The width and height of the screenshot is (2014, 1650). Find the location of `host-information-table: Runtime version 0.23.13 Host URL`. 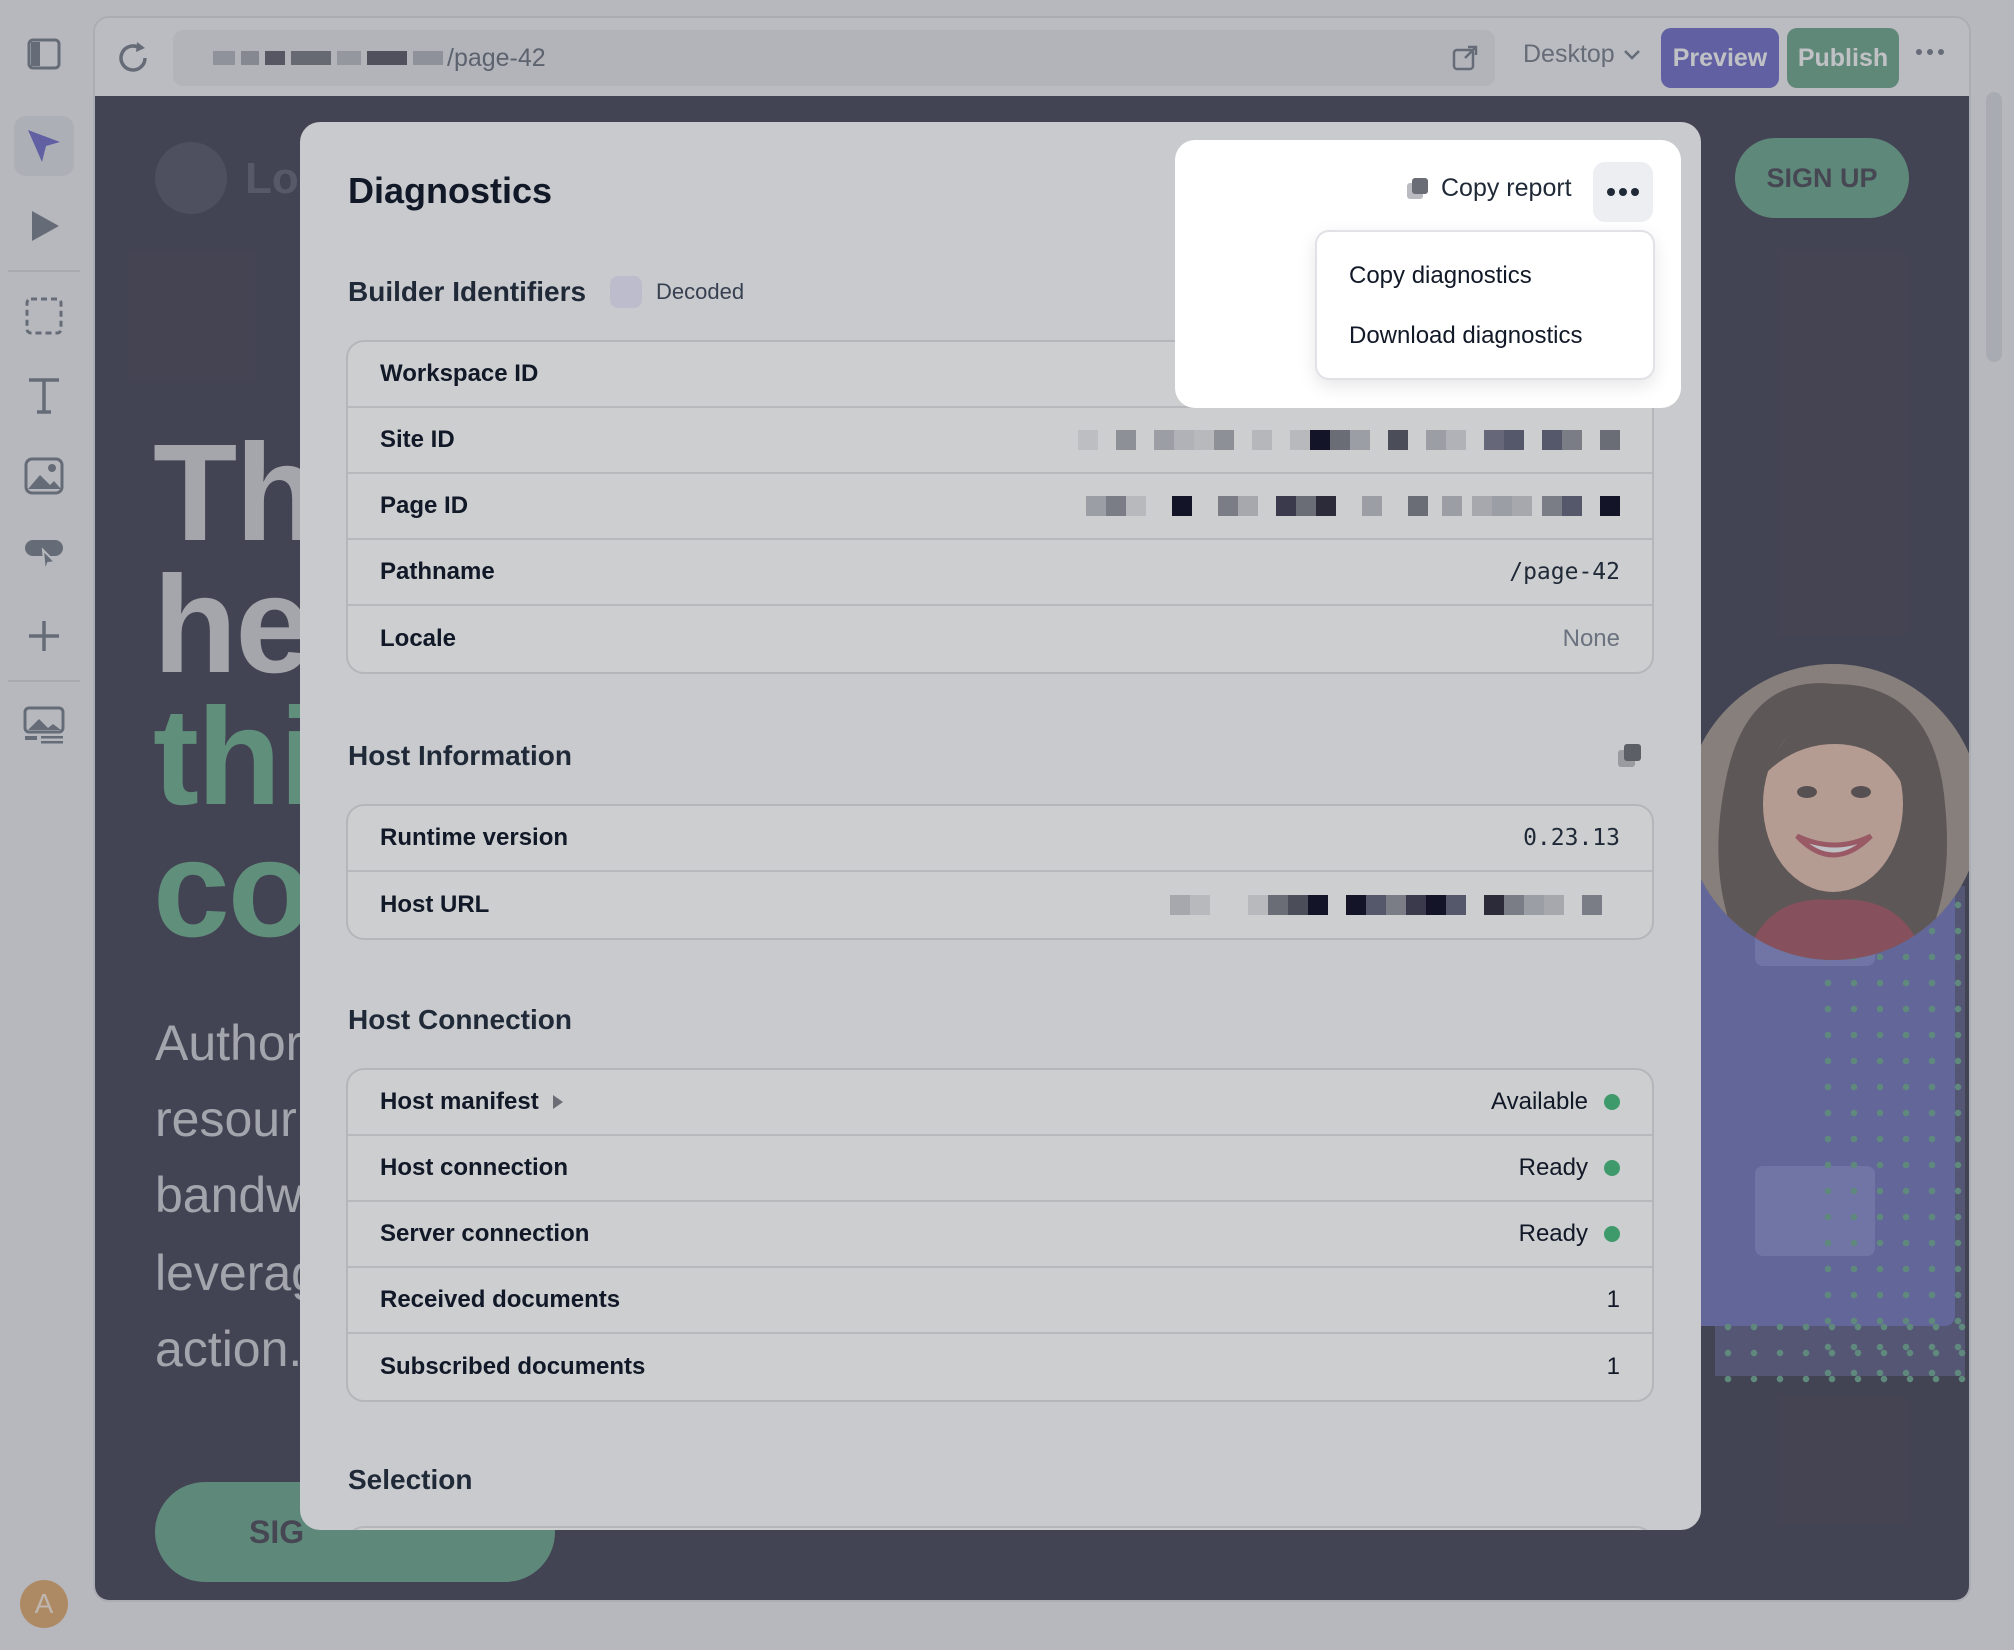

host-information-table: Runtime version 0.23.13 Host URL is located at coordinates (1000, 872).